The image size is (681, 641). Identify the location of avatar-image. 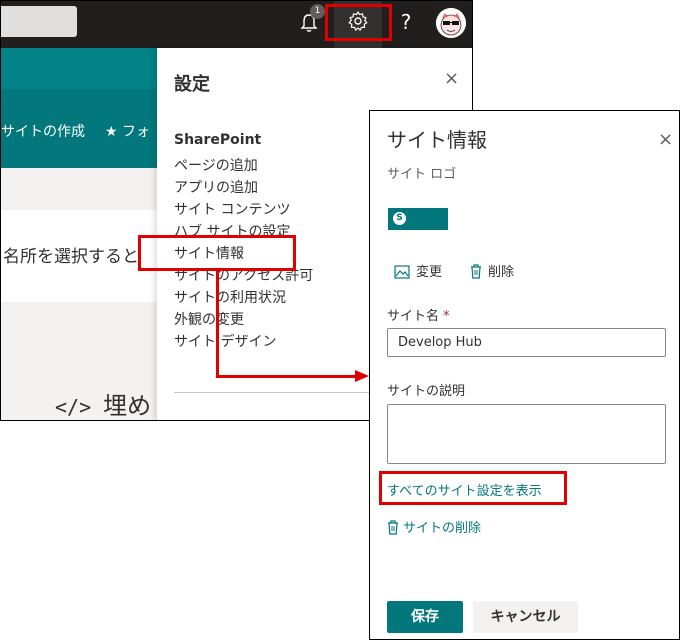
(451, 23).